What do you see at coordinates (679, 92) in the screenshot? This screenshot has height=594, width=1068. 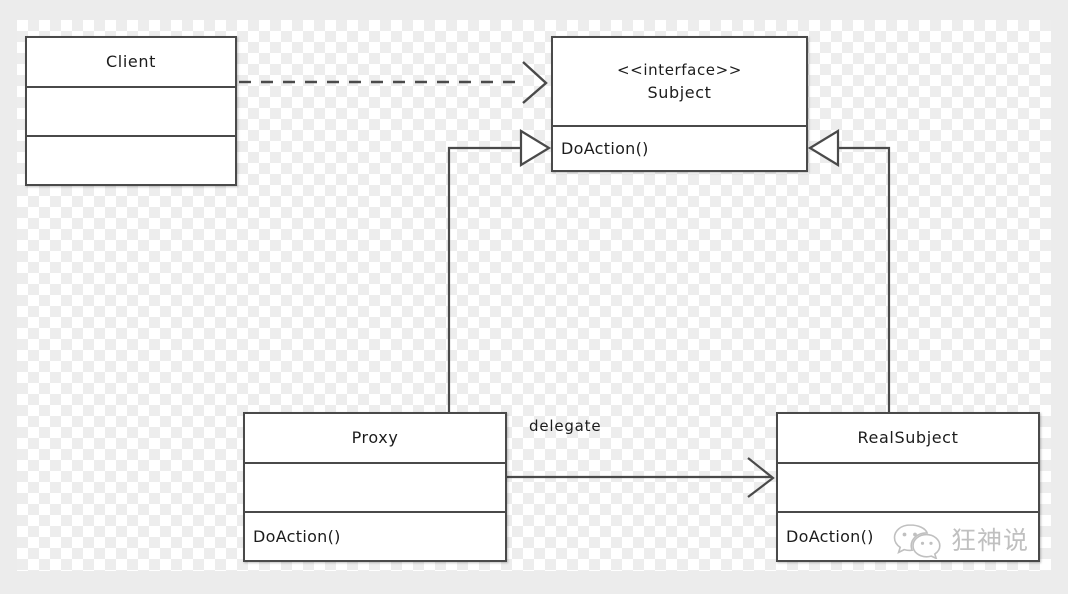 I see `subject-class-name: Subject` at bounding box center [679, 92].